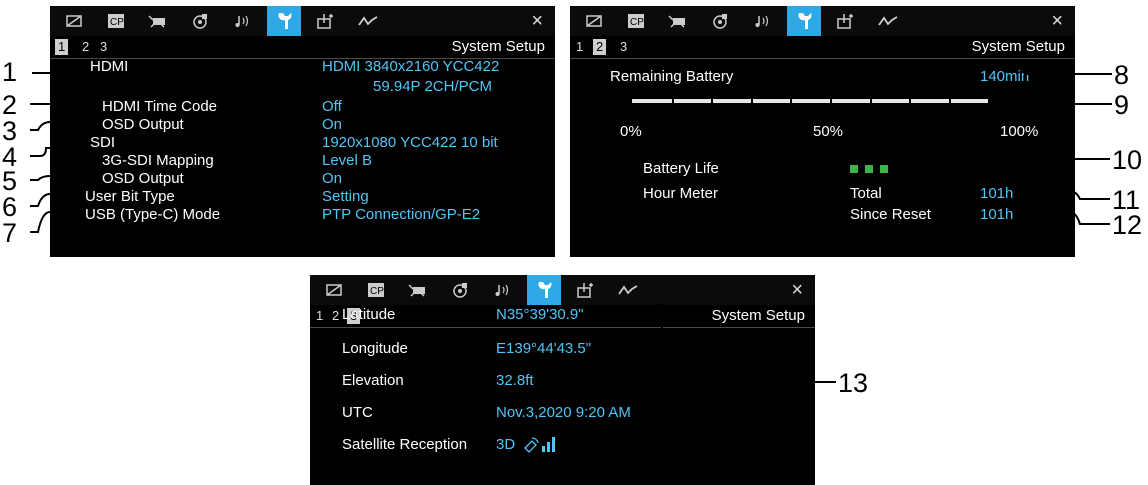 This screenshot has height=485, width=1148. Describe the element at coordinates (563, 412) in the screenshot. I see `utc-value: Nov.3,2020 9:20 AM` at that location.